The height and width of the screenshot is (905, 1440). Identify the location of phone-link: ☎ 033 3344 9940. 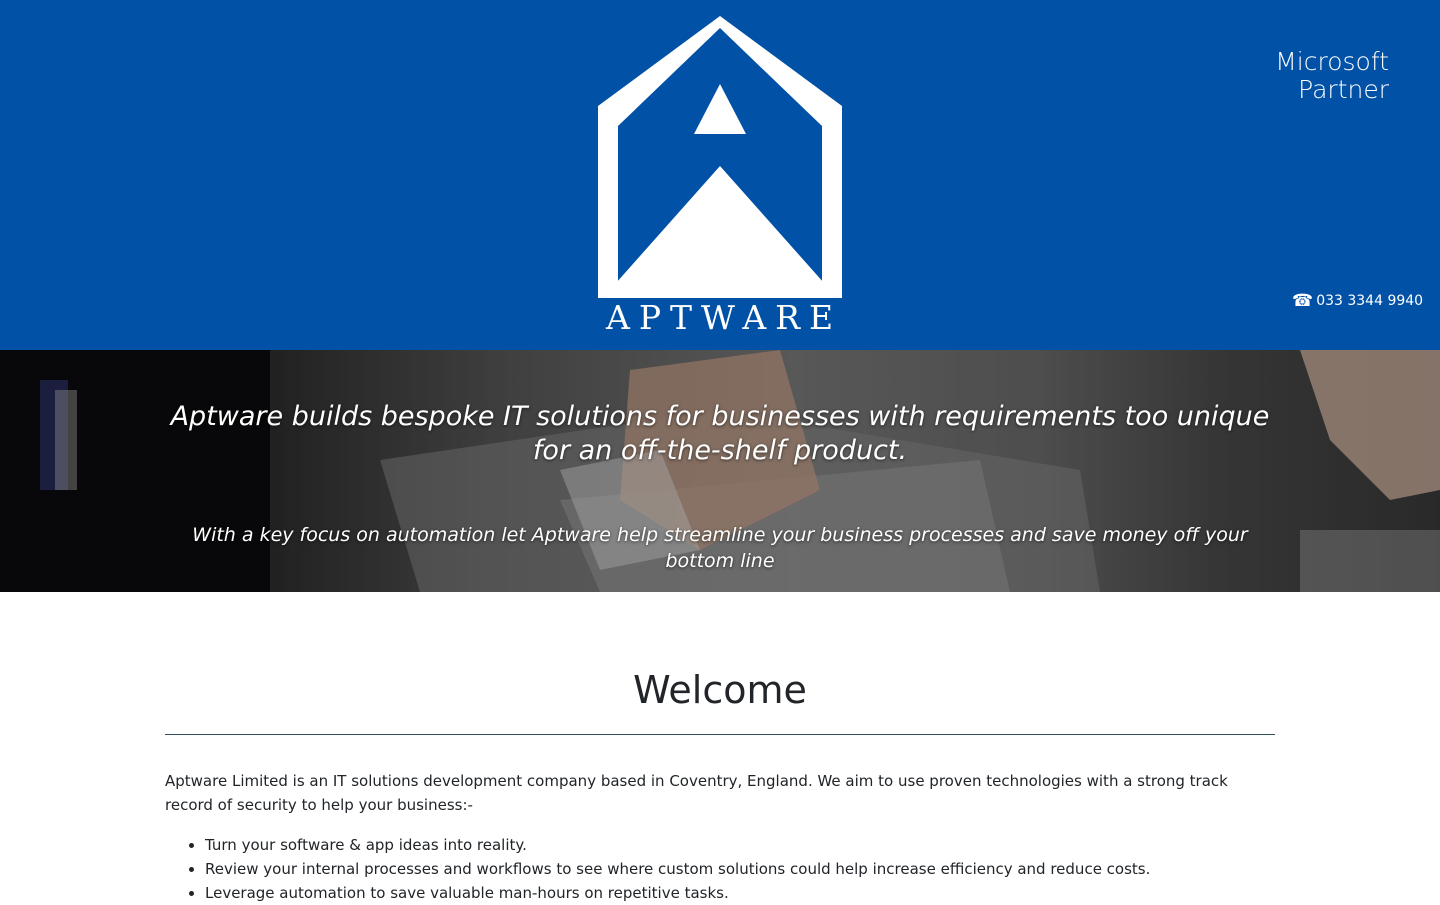
(1357, 301).